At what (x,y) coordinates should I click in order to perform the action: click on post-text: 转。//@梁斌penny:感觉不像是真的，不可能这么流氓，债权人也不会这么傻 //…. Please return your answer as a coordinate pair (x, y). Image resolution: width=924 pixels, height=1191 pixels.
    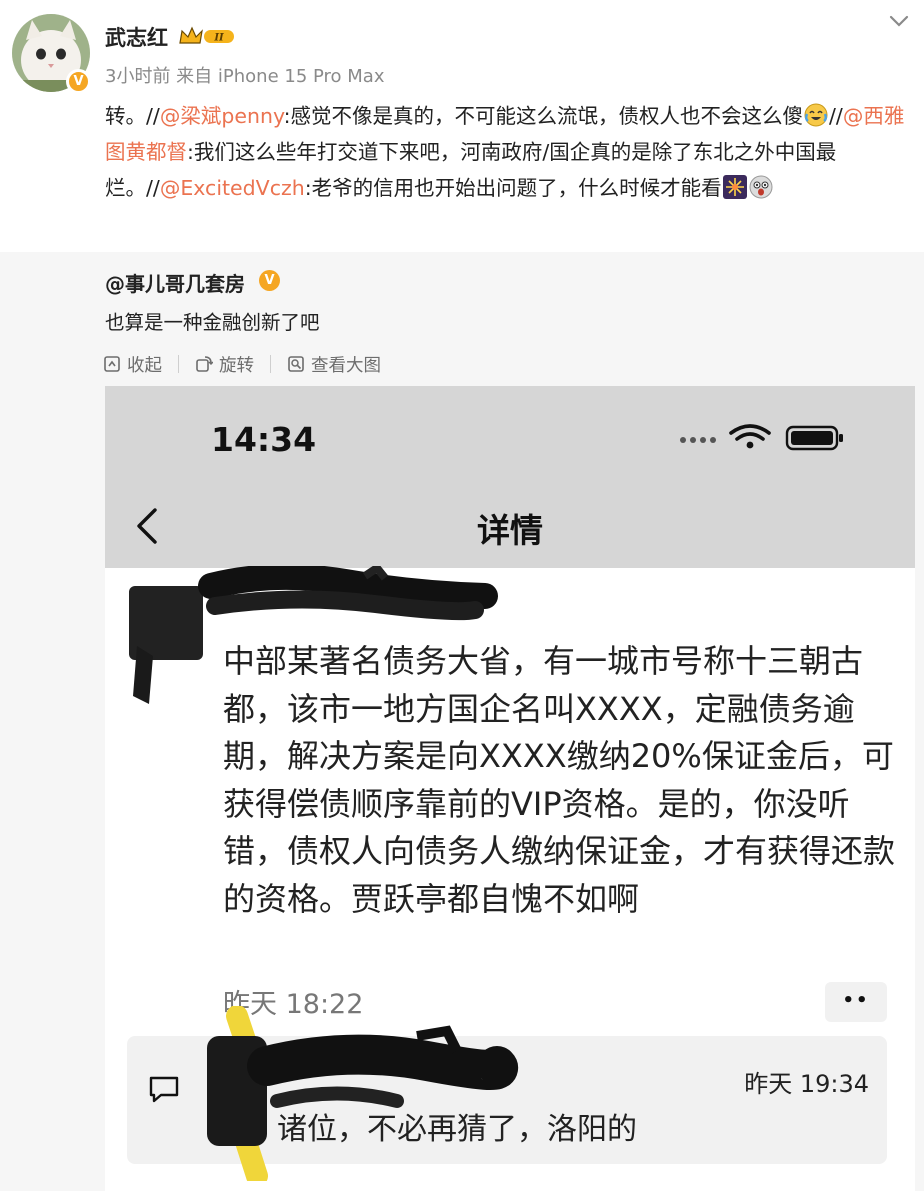
    Looking at the image, I should click on (505, 152).